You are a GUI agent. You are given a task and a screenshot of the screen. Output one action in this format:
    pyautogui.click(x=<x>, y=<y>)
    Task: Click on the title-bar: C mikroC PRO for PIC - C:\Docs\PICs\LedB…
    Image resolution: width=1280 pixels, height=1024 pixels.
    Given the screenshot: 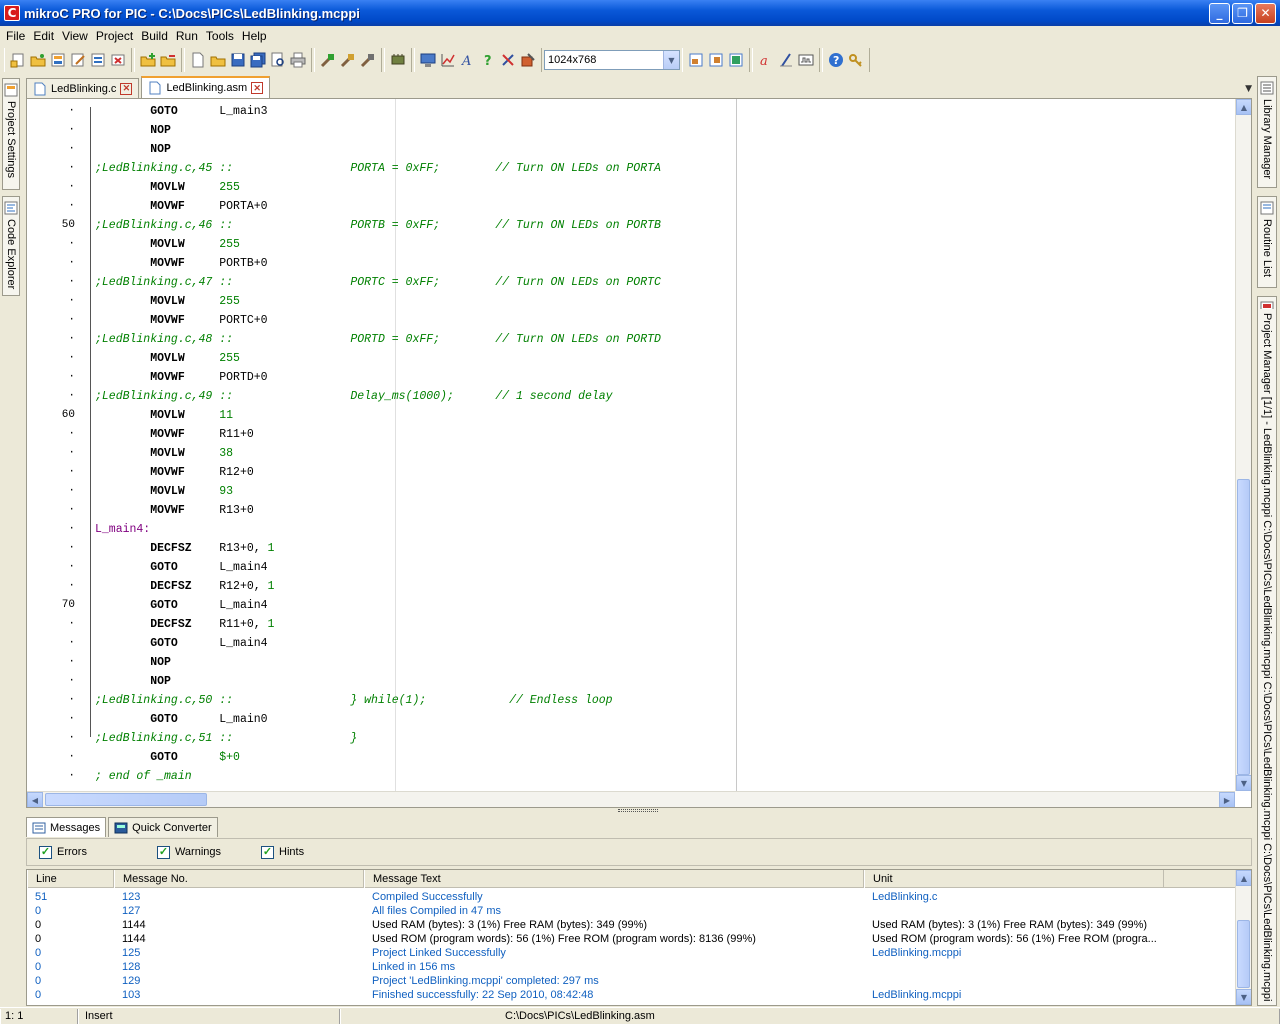 What is the action you would take?
    pyautogui.click(x=640, y=13)
    